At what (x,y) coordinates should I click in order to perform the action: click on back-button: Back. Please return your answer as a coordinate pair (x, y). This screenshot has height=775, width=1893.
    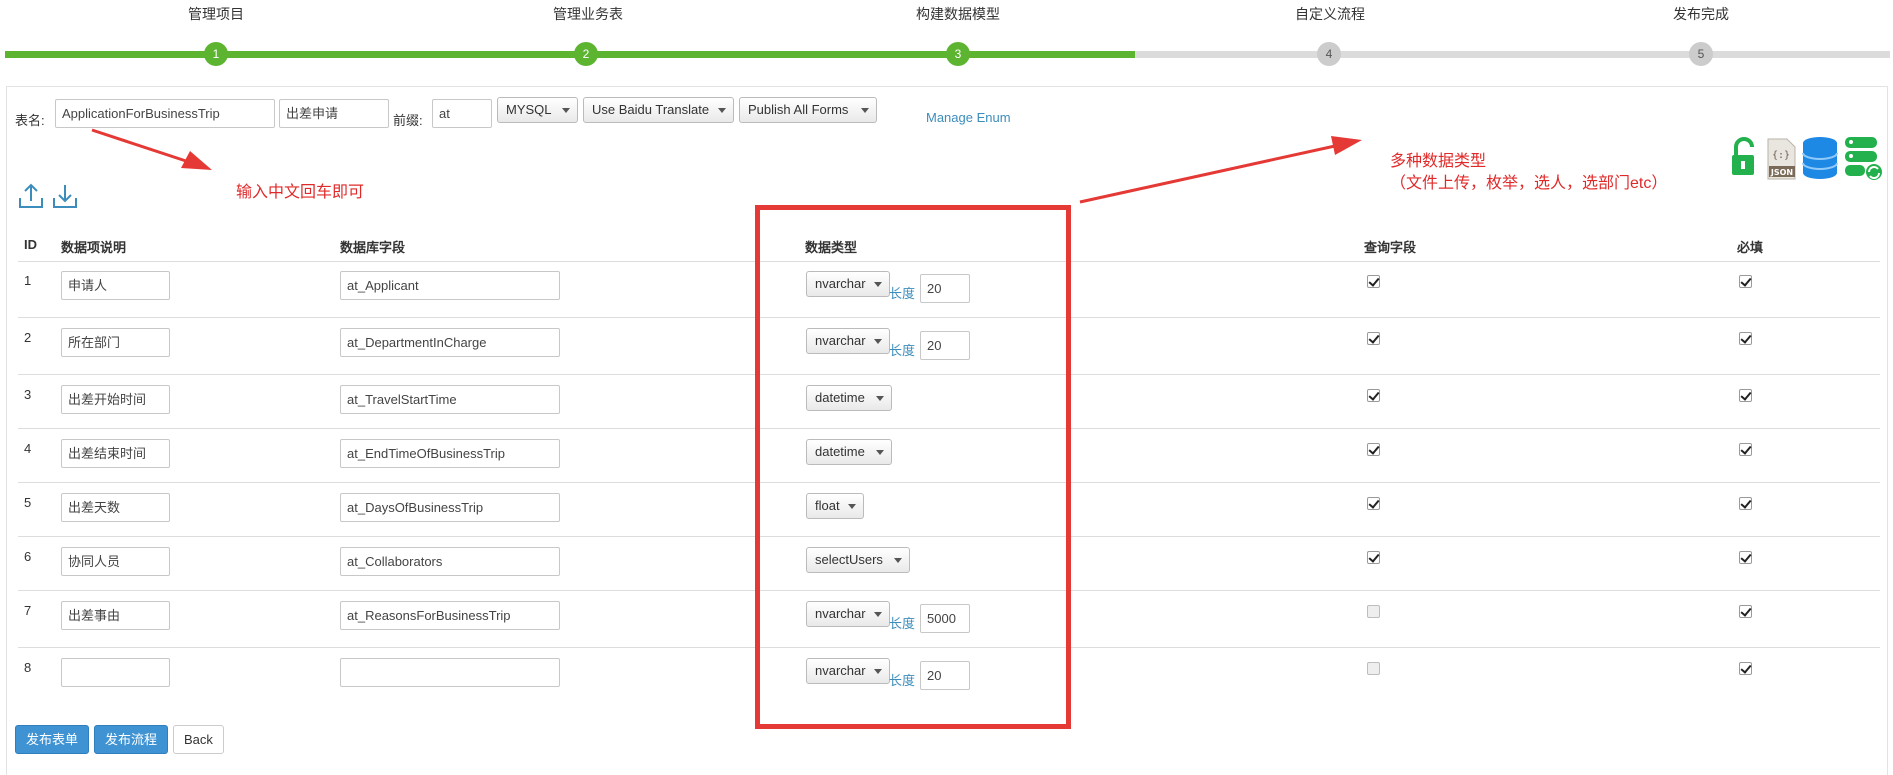
    Looking at the image, I should click on (198, 739).